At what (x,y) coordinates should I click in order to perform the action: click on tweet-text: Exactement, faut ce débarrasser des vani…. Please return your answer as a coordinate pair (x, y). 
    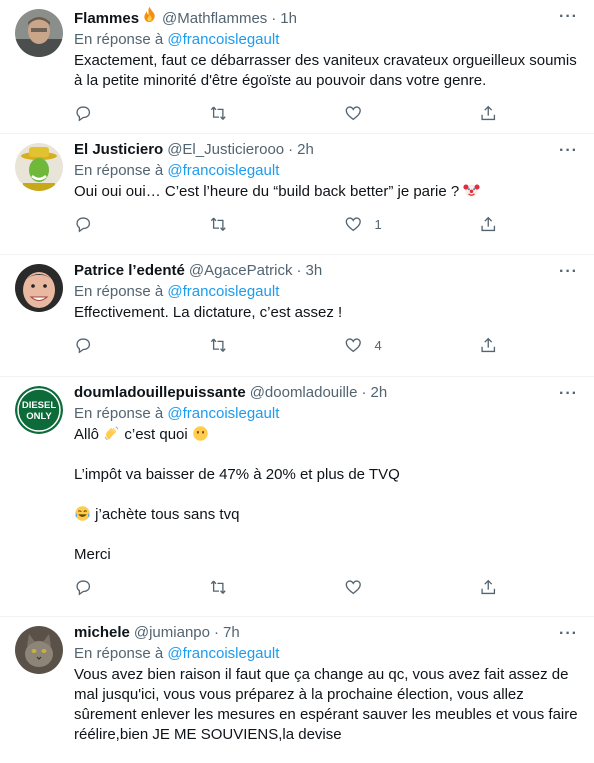
    Looking at the image, I should click on (326, 71).